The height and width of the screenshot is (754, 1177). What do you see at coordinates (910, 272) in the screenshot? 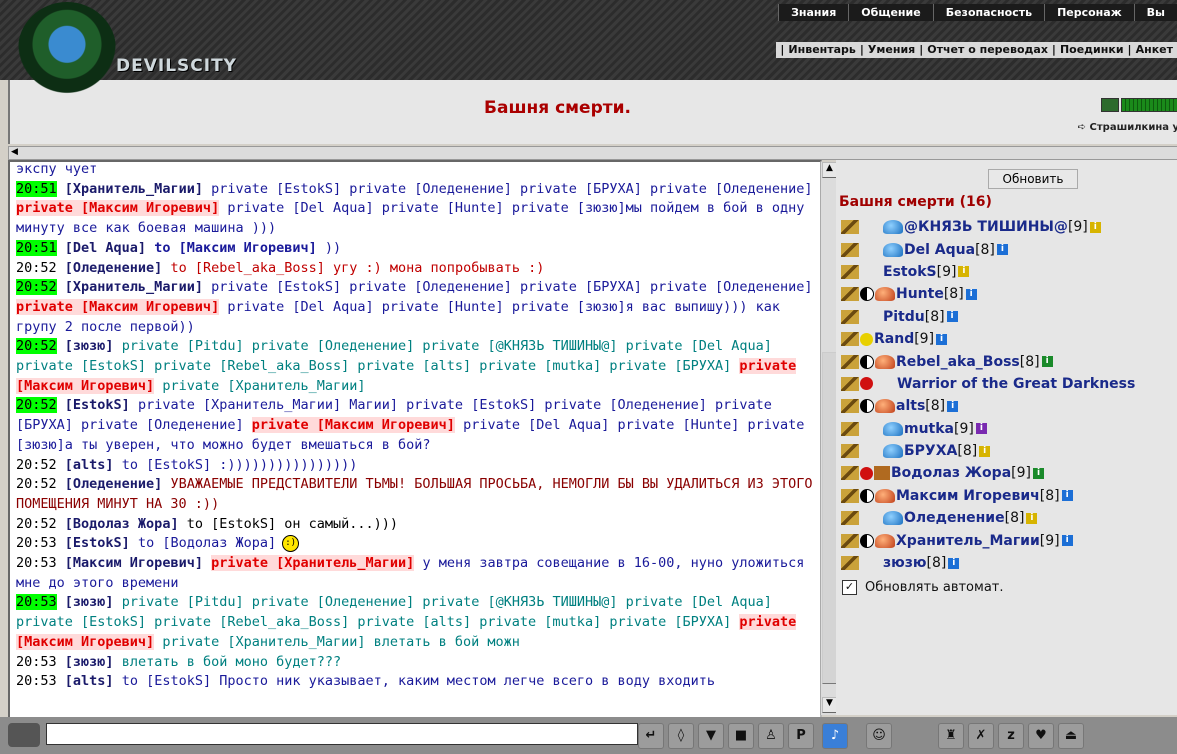
I see `user-name: EstokS` at bounding box center [910, 272].